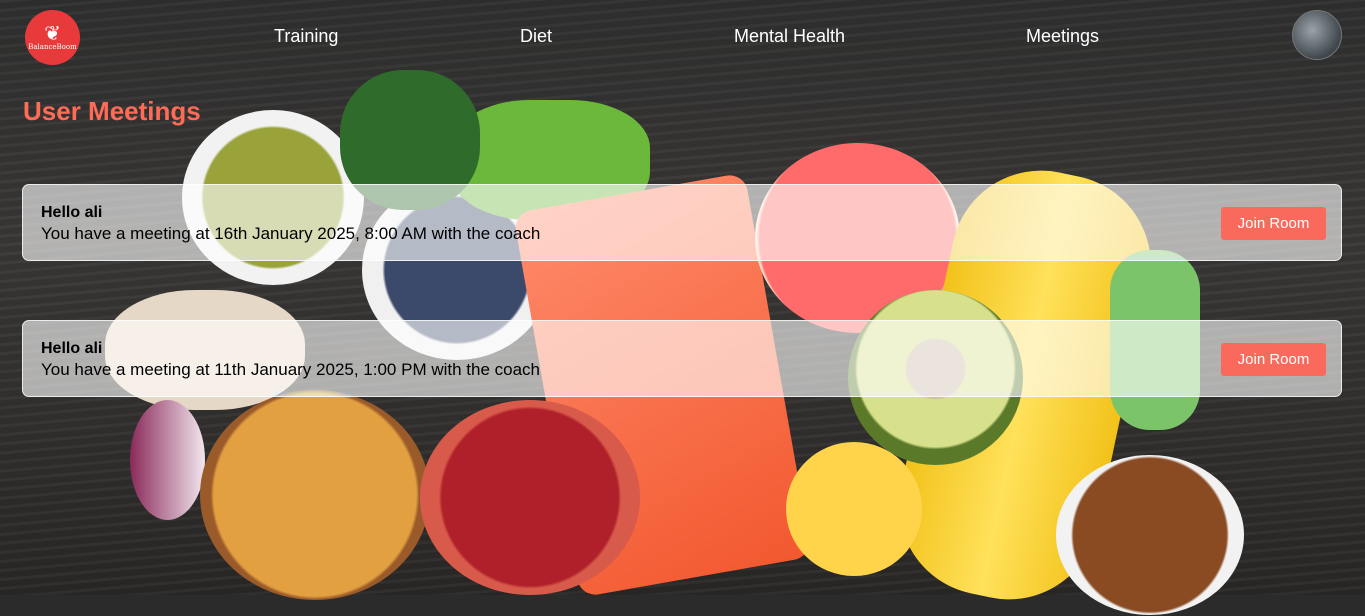  I want to click on almonds-bowl, so click(1150, 535).